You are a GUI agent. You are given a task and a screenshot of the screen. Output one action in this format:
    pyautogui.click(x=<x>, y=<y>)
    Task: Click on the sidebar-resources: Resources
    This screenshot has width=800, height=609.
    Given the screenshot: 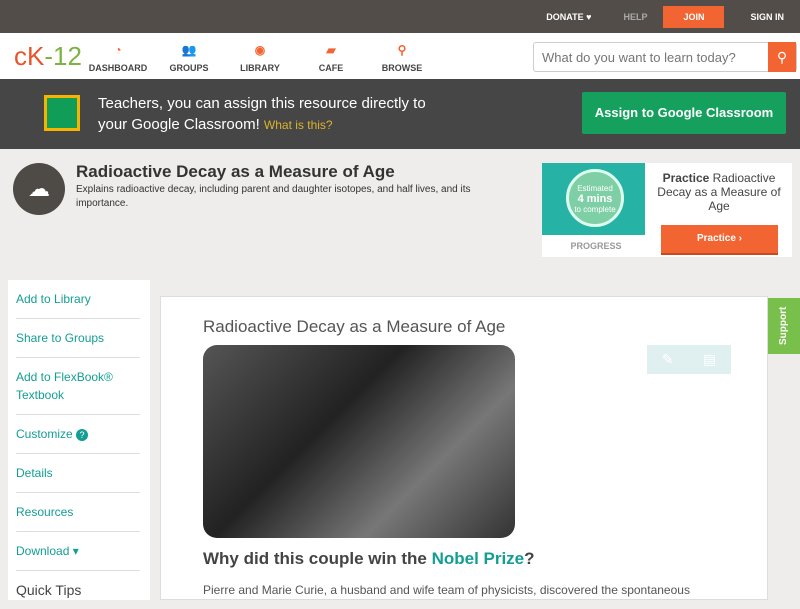 What is the action you would take?
    pyautogui.click(x=78, y=512)
    